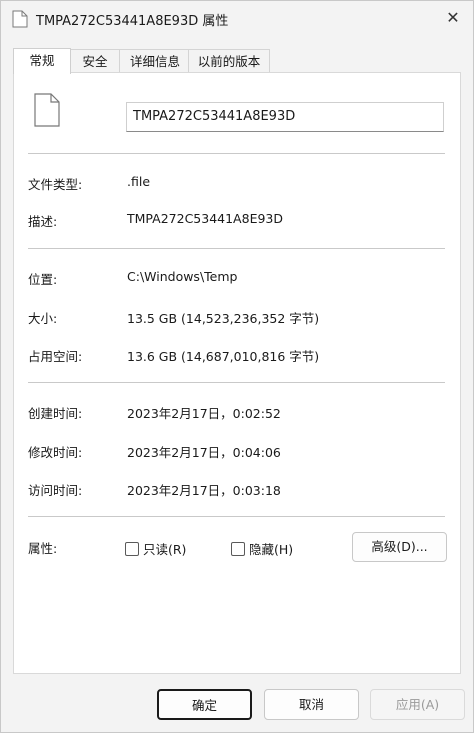 The width and height of the screenshot is (474, 733). Describe the element at coordinates (223, 356) in the screenshot. I see `size-on-disk-value: 13.6 GB (14,687,010,816 字节)` at that location.